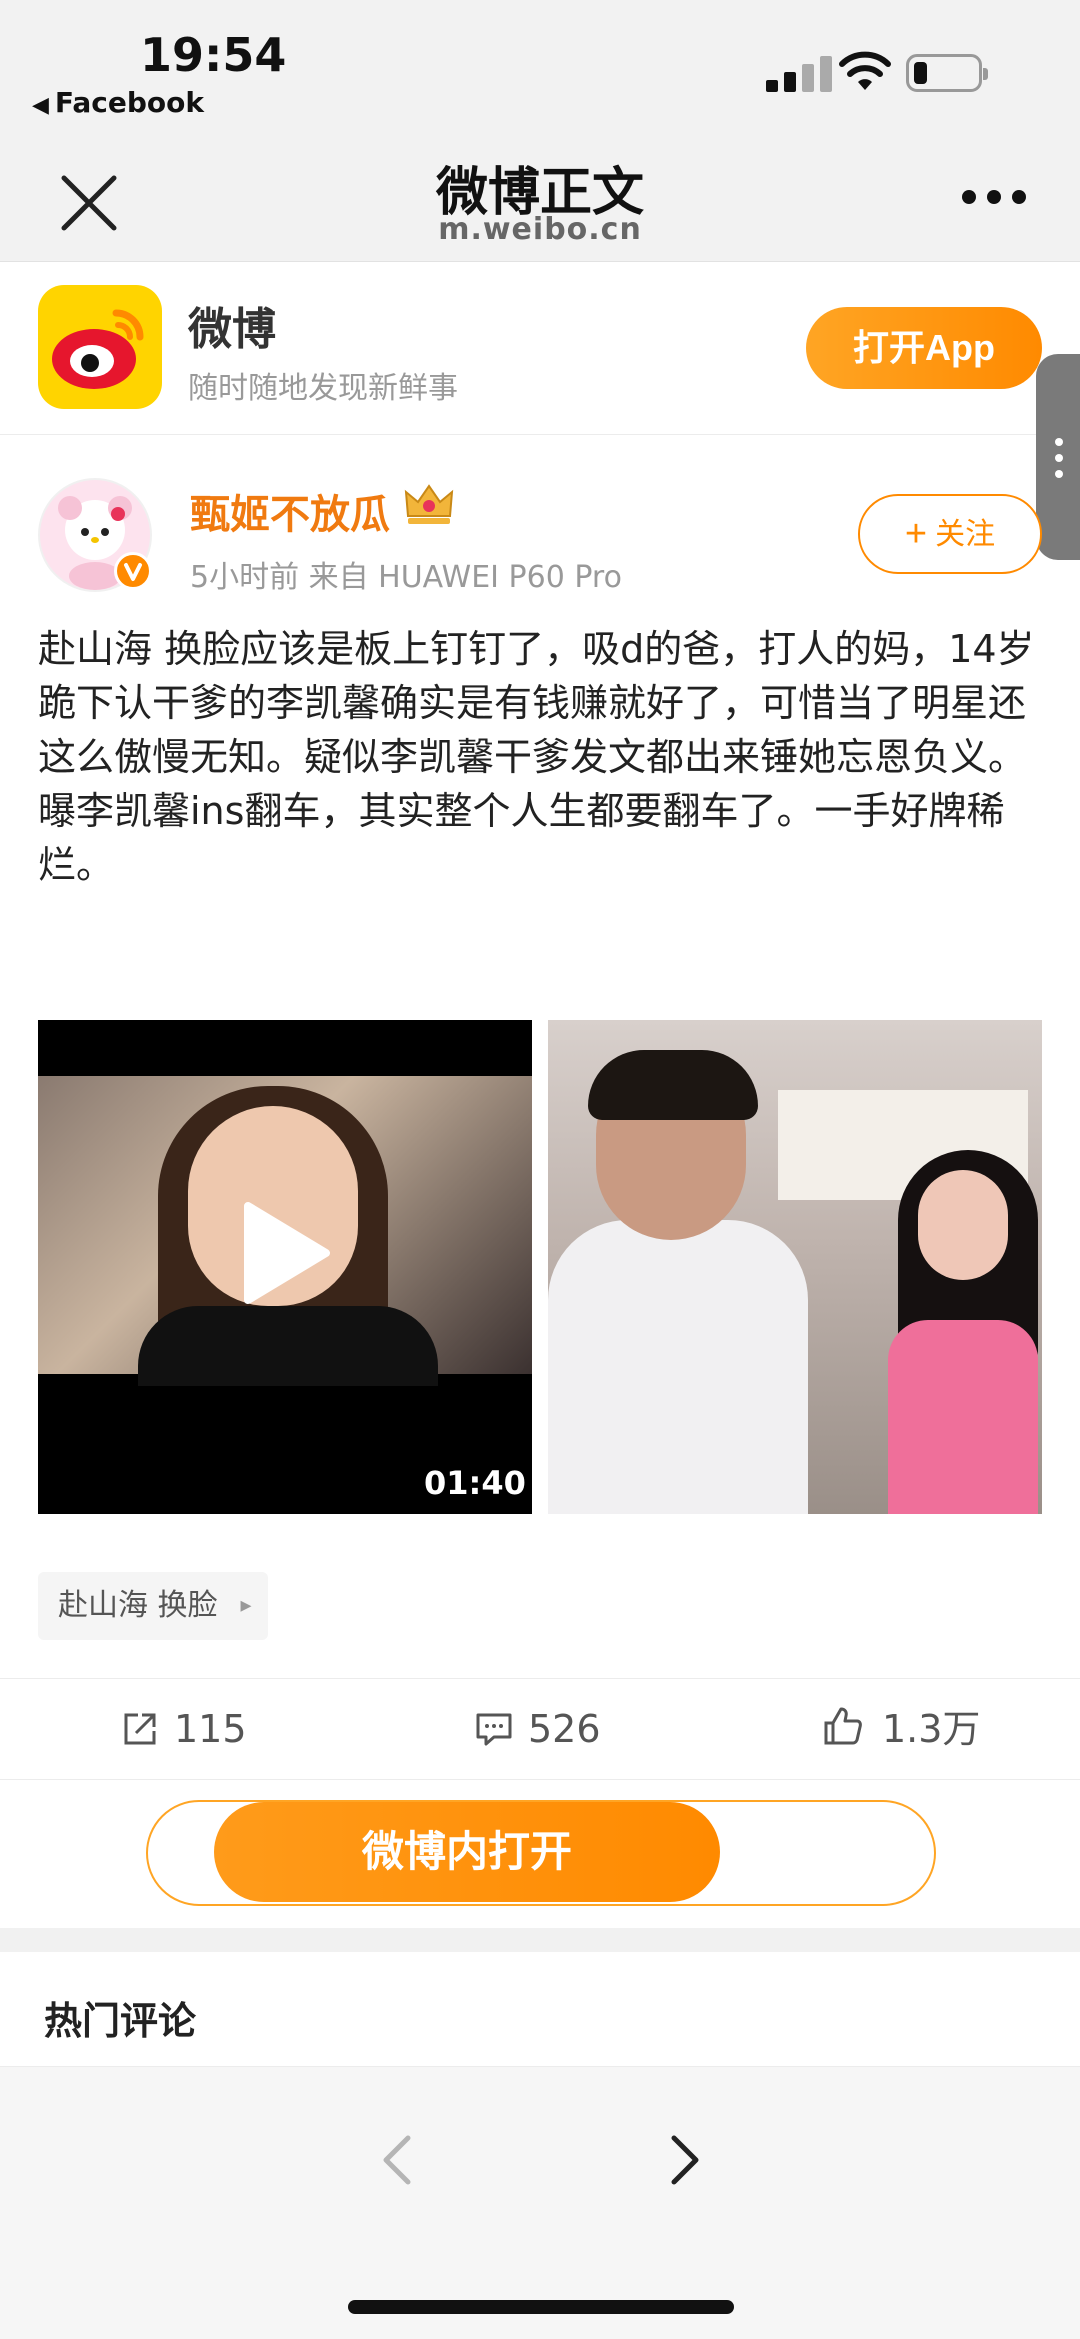 The width and height of the screenshot is (1080, 2339). What do you see at coordinates (323, 388) in the screenshot?
I see `app-slogan: 随时随地发现新鲜事` at bounding box center [323, 388].